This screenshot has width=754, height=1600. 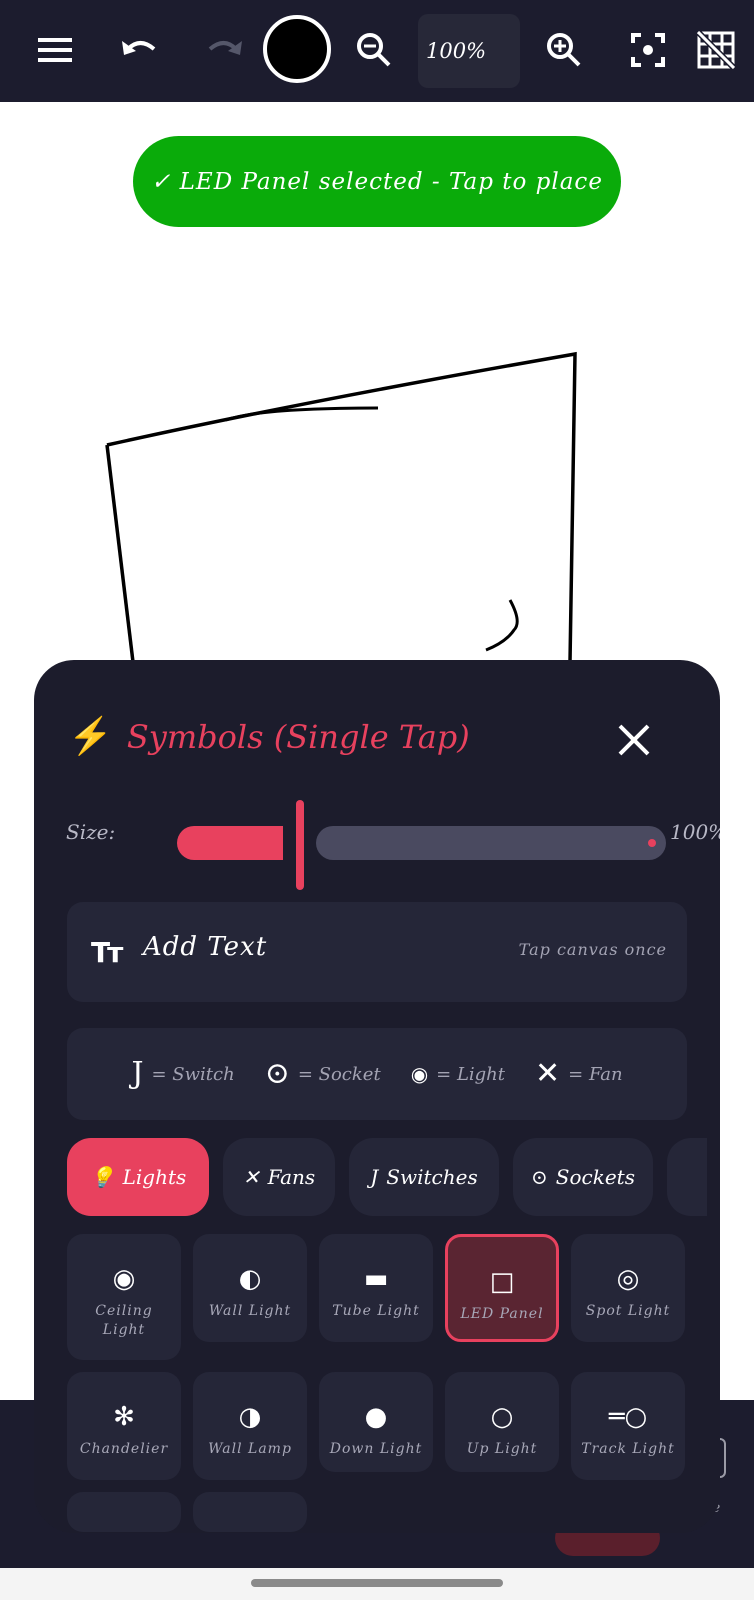 I want to click on size-slider-thumb, so click(x=300, y=845).